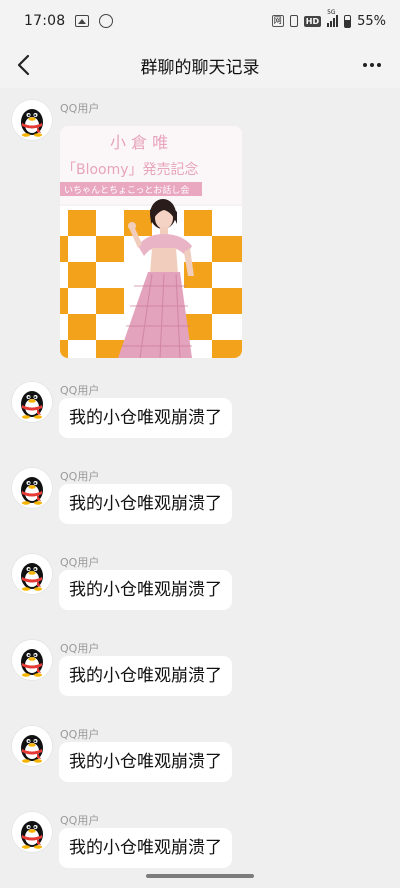  Describe the element at coordinates (331, 12) in the screenshot. I see `network-gen-label: 5G` at that location.